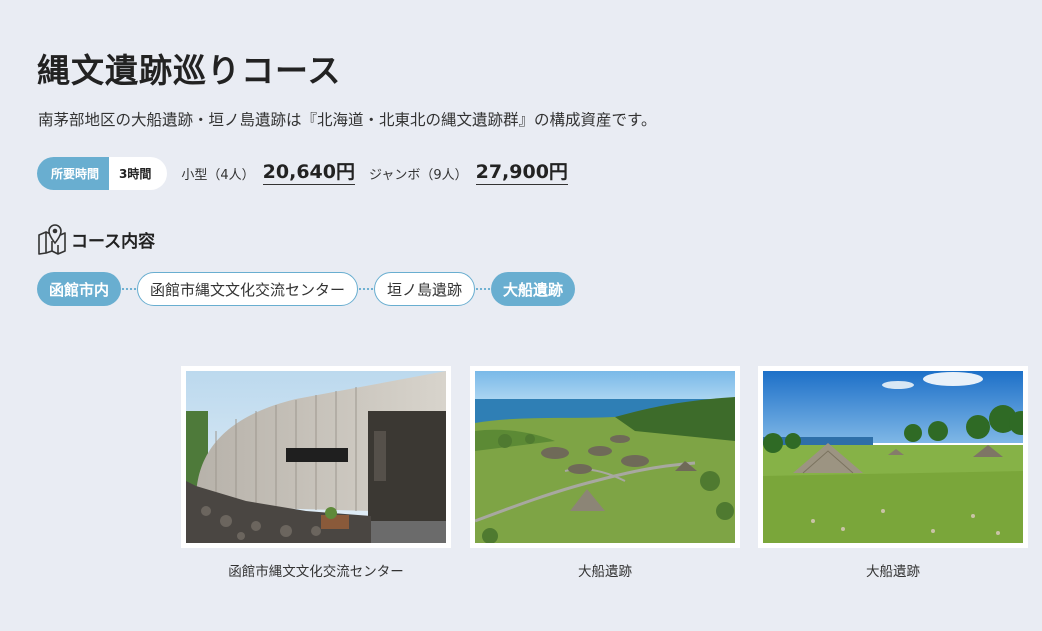 This screenshot has height=631, width=1042. I want to click on course-heading-label: コース内容, so click(113, 241).